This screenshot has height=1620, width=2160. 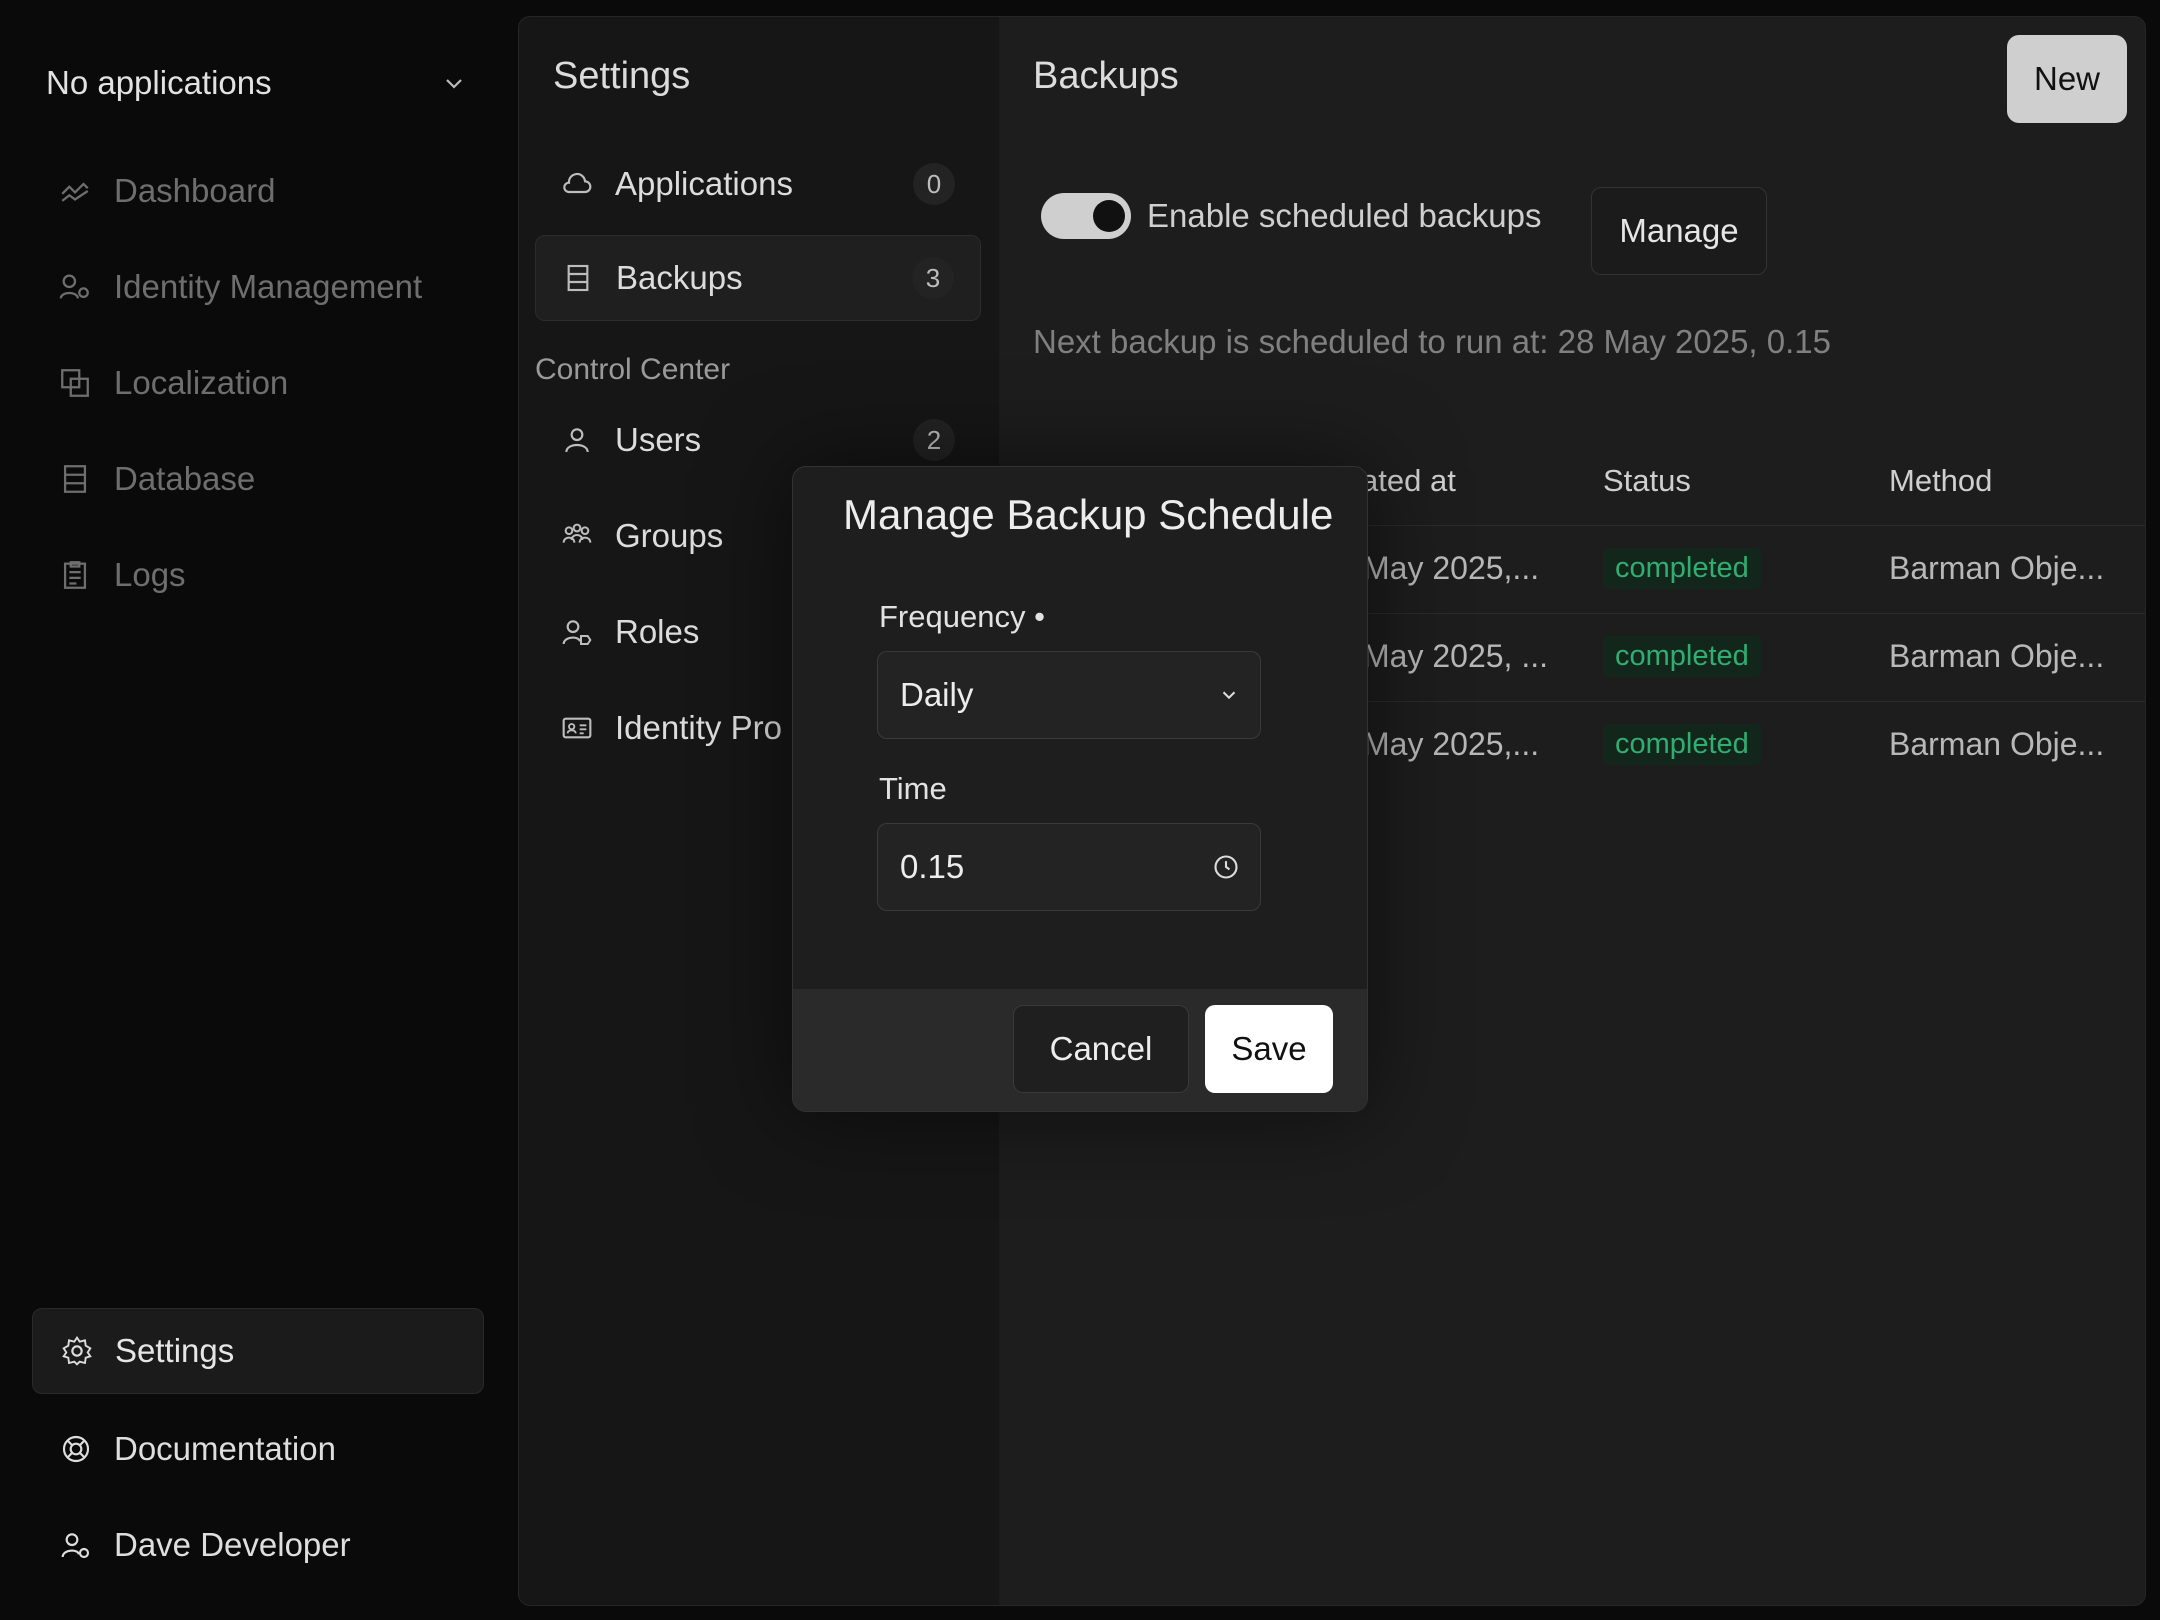 What do you see at coordinates (952, 616) in the screenshot?
I see `frequency-label-text: Frequency` at bounding box center [952, 616].